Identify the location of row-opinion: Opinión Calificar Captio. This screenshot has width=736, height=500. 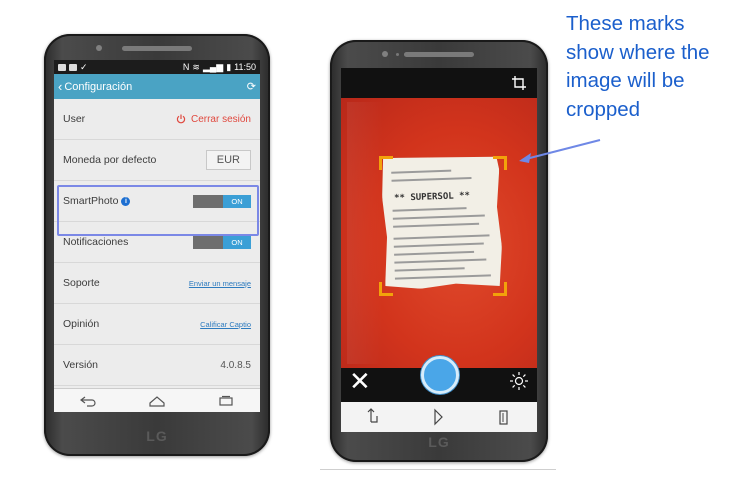
(157, 324).